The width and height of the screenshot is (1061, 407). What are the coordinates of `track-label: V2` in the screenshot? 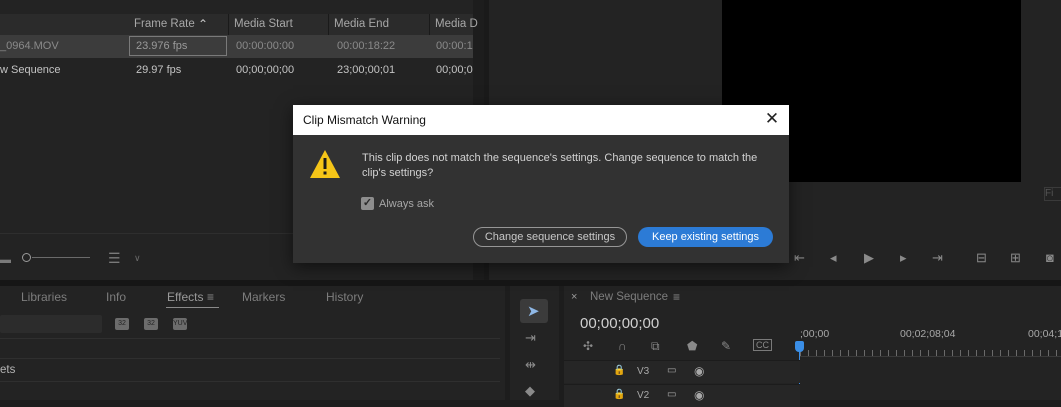 It's located at (643, 395).